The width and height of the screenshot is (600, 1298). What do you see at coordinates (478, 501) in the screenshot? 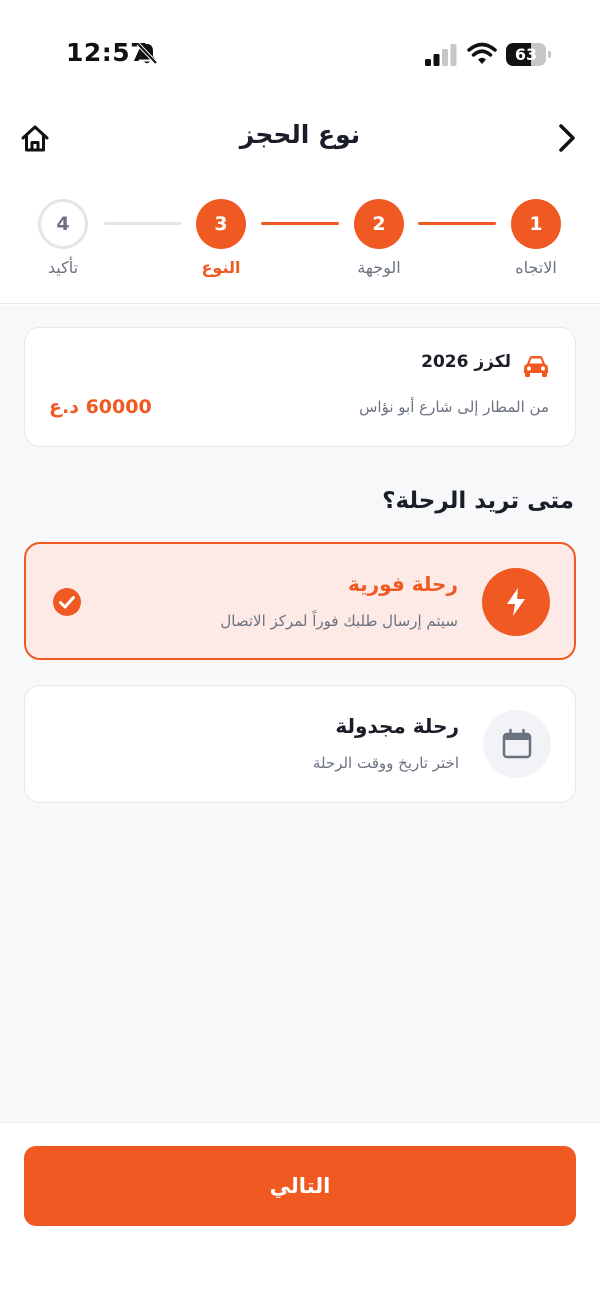
I see `trip-time-question: متى تريد الرحلة؟` at bounding box center [478, 501].